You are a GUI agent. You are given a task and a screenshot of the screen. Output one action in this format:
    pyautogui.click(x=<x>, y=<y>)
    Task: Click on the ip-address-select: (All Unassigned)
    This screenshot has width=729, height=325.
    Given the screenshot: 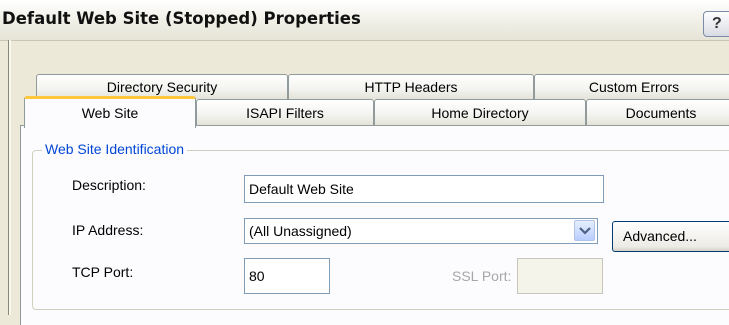 What is the action you would take?
    pyautogui.click(x=421, y=231)
    